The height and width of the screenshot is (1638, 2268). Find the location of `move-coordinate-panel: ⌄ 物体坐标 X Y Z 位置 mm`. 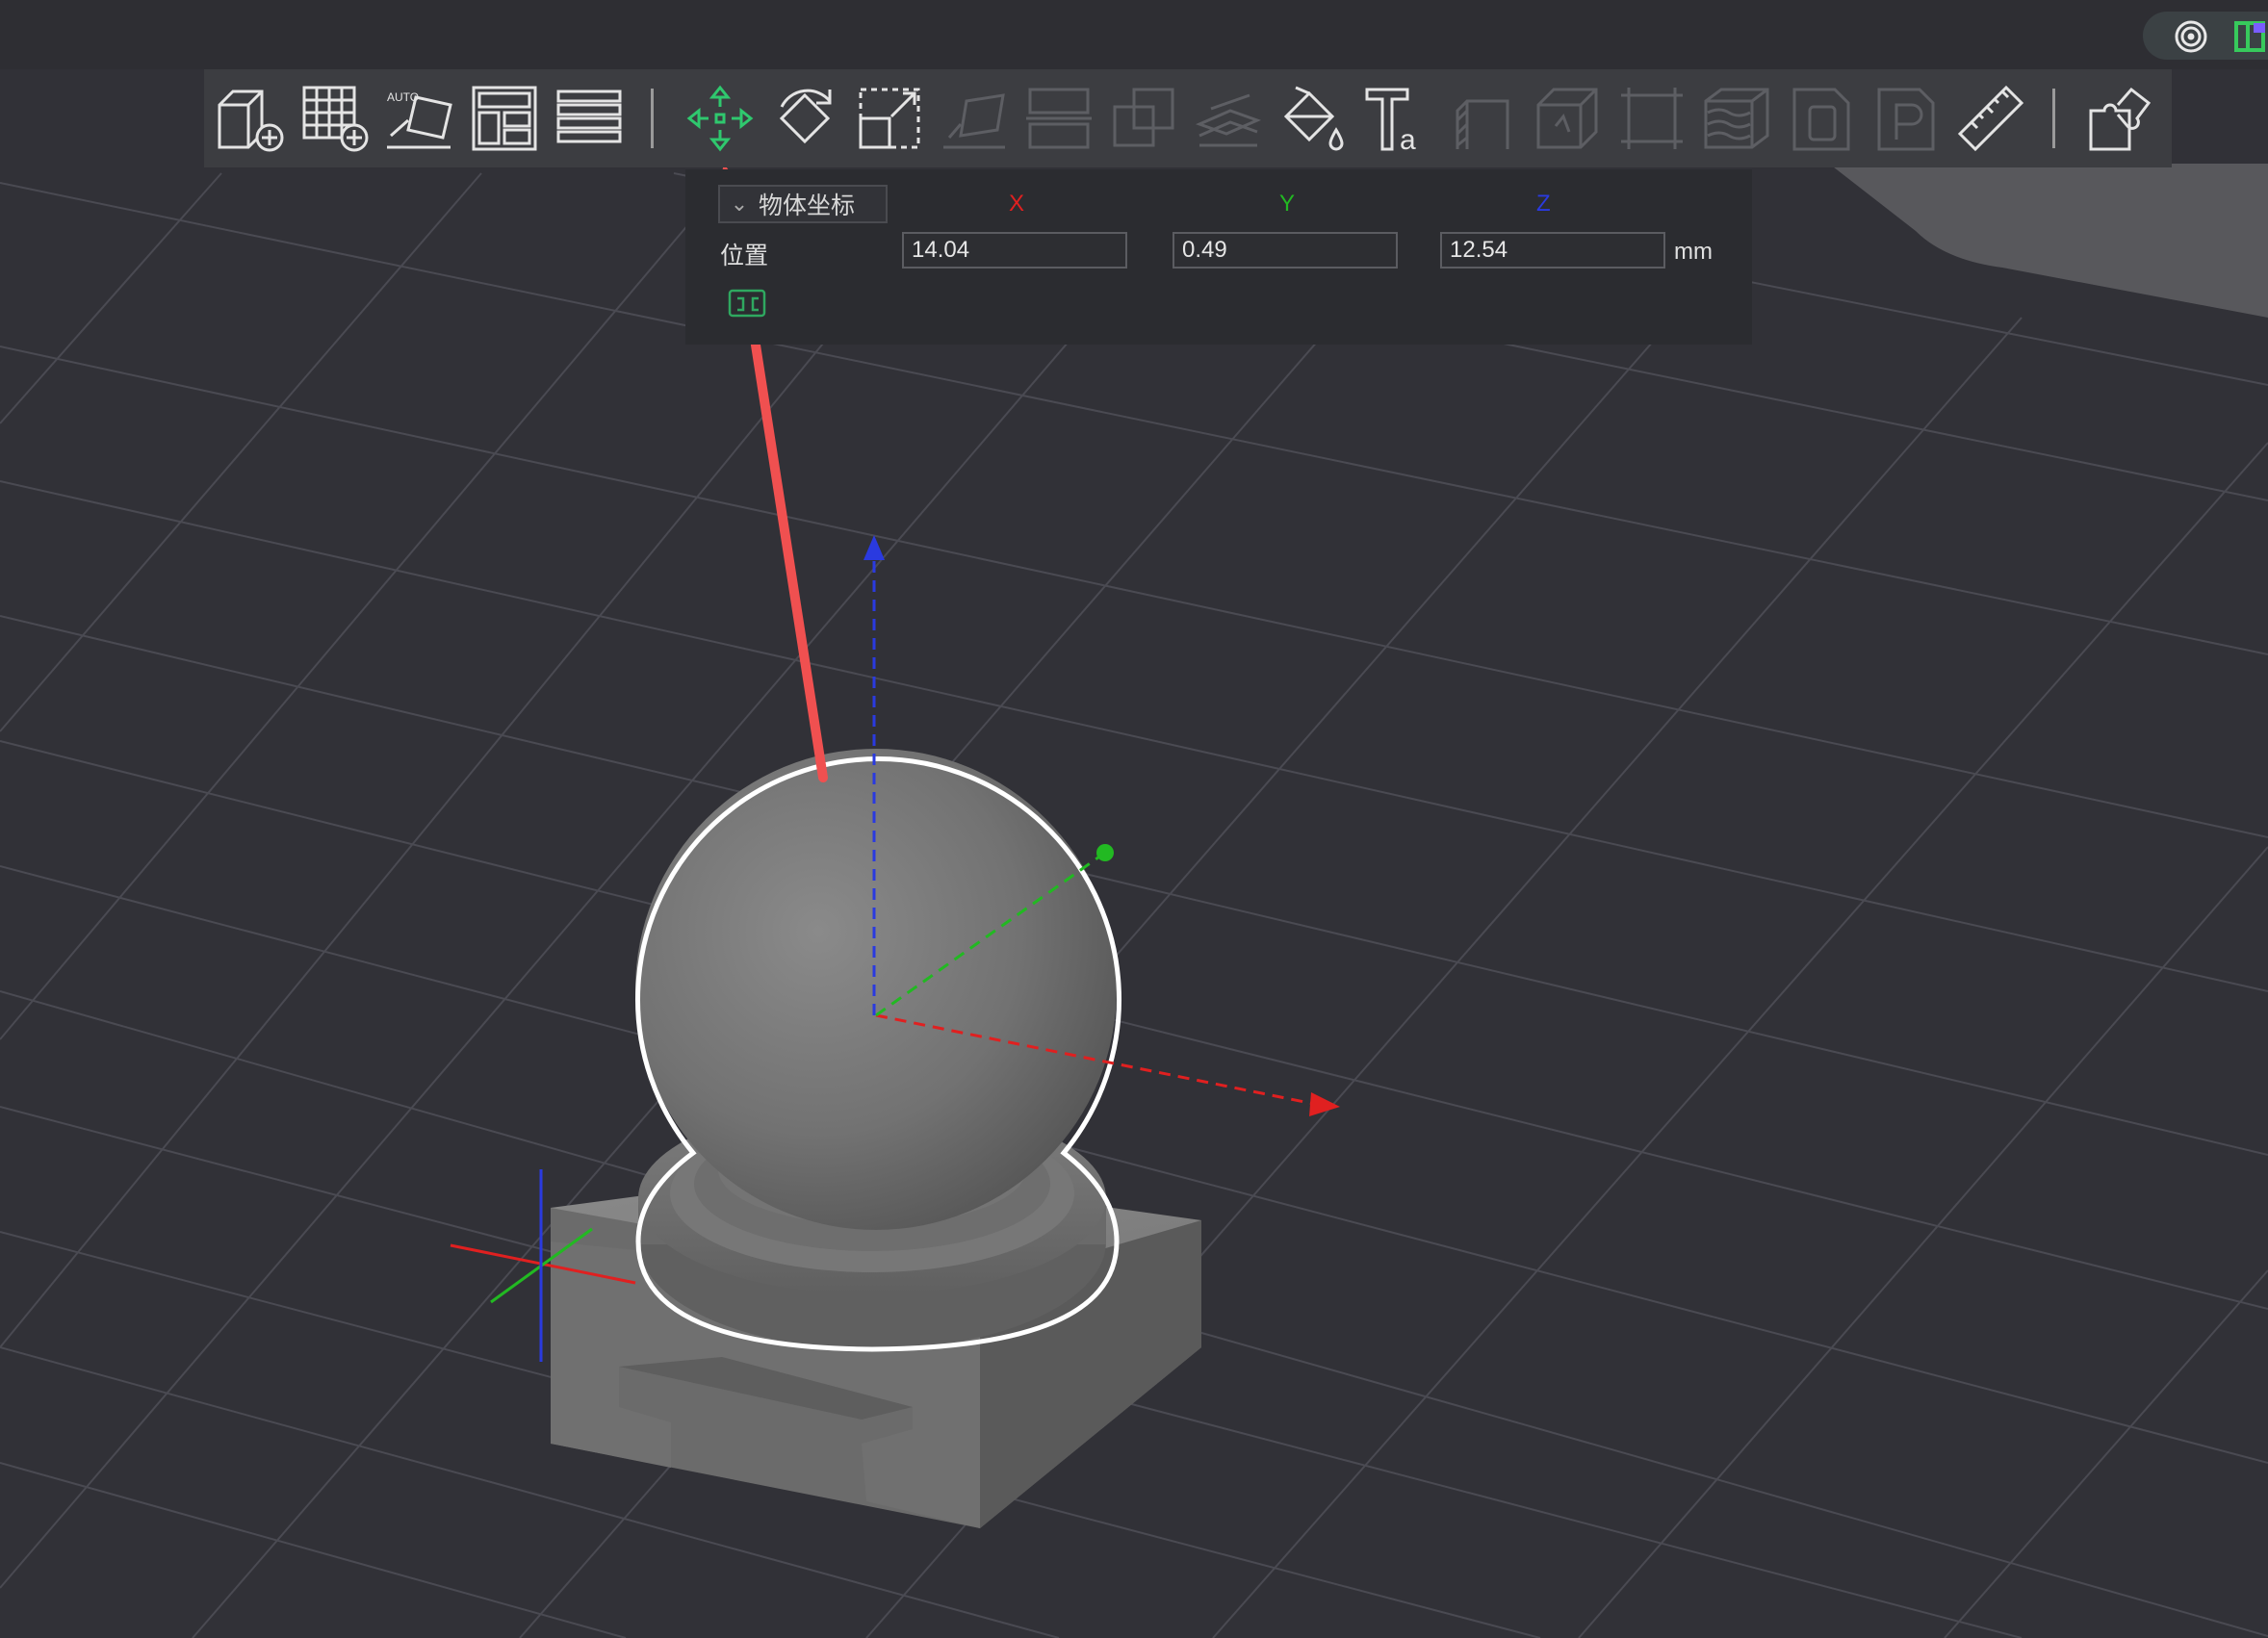

move-coordinate-panel: ⌄ 物体坐标 X Y Z 位置 mm is located at coordinates (1219, 257).